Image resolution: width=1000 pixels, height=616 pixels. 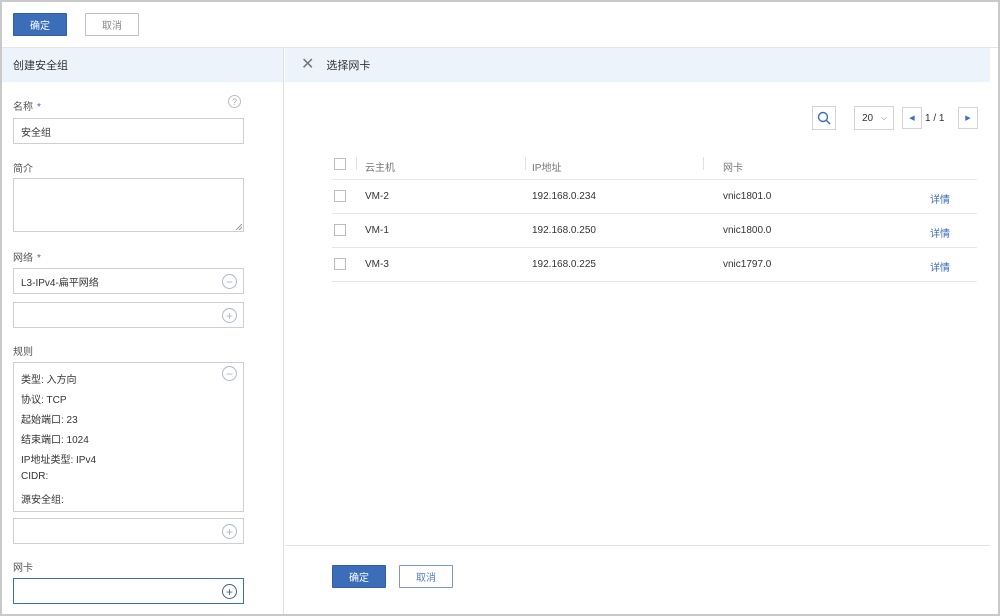 I want to click on nic-input: +, so click(x=128, y=591).